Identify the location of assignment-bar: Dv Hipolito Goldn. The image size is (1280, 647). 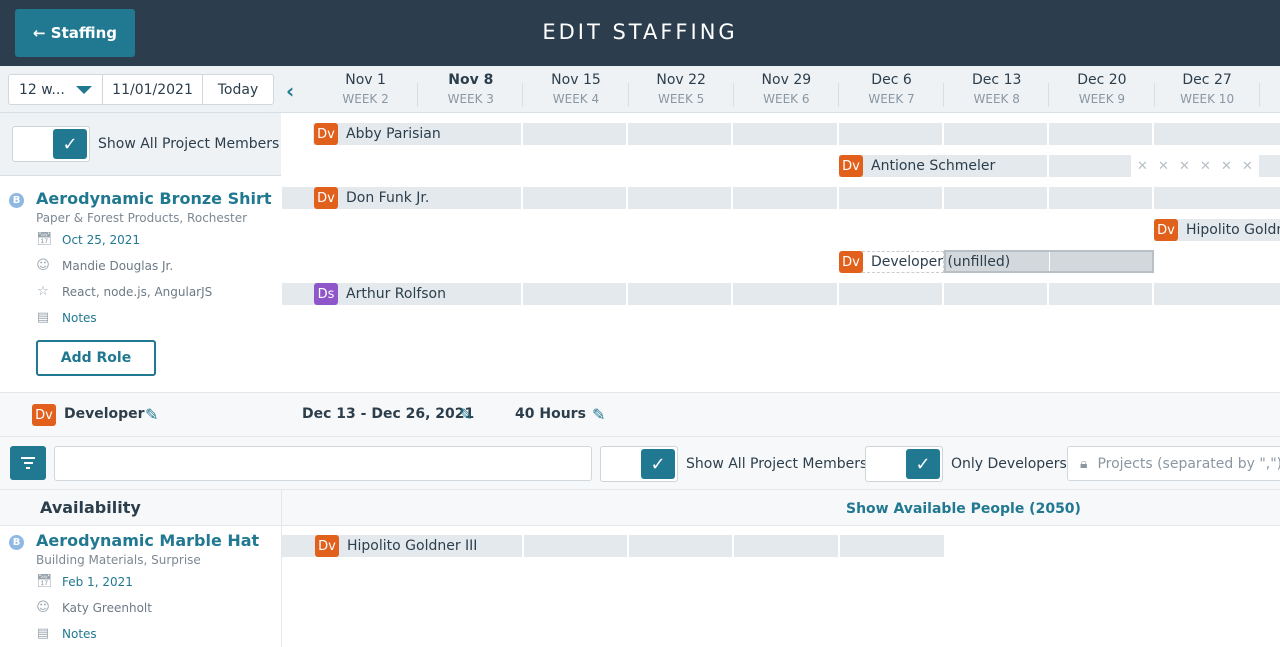
(1217, 230).